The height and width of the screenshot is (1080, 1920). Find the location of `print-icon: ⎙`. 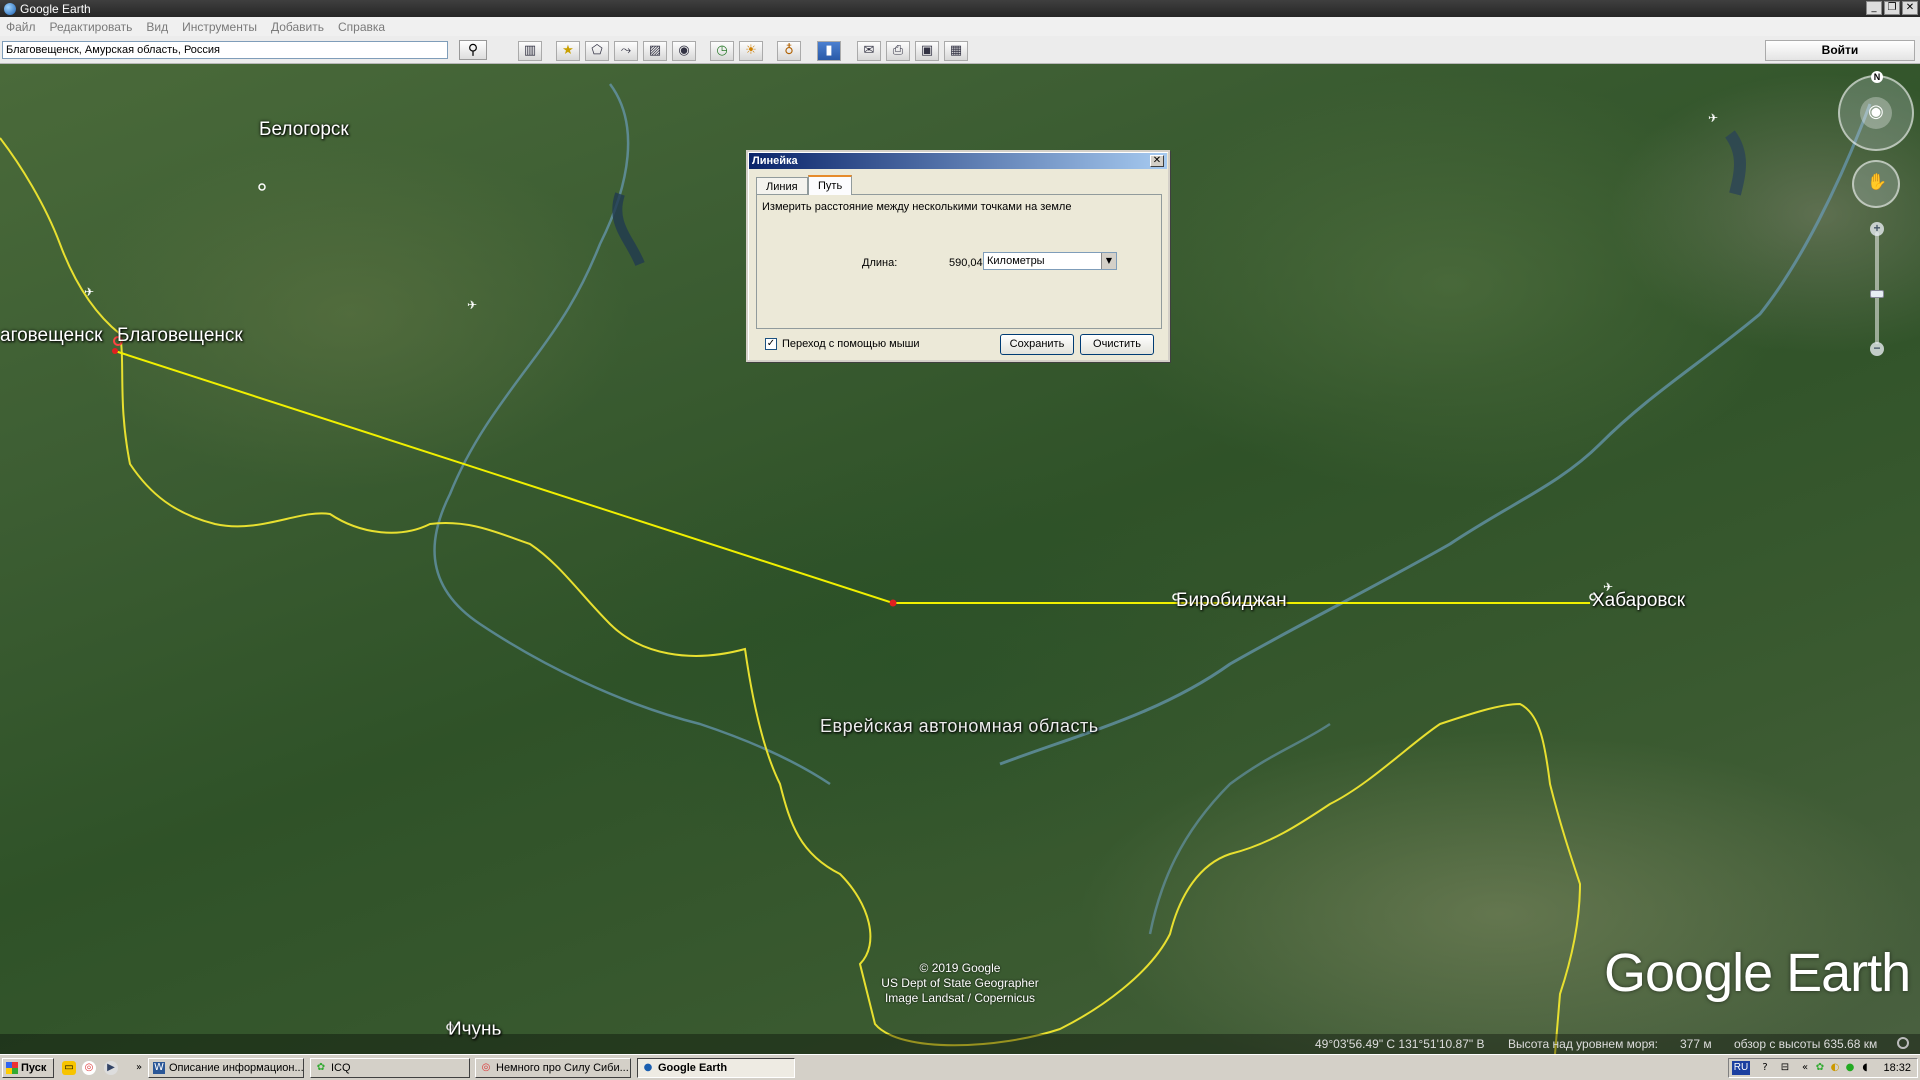

print-icon: ⎙ is located at coordinates (898, 50).